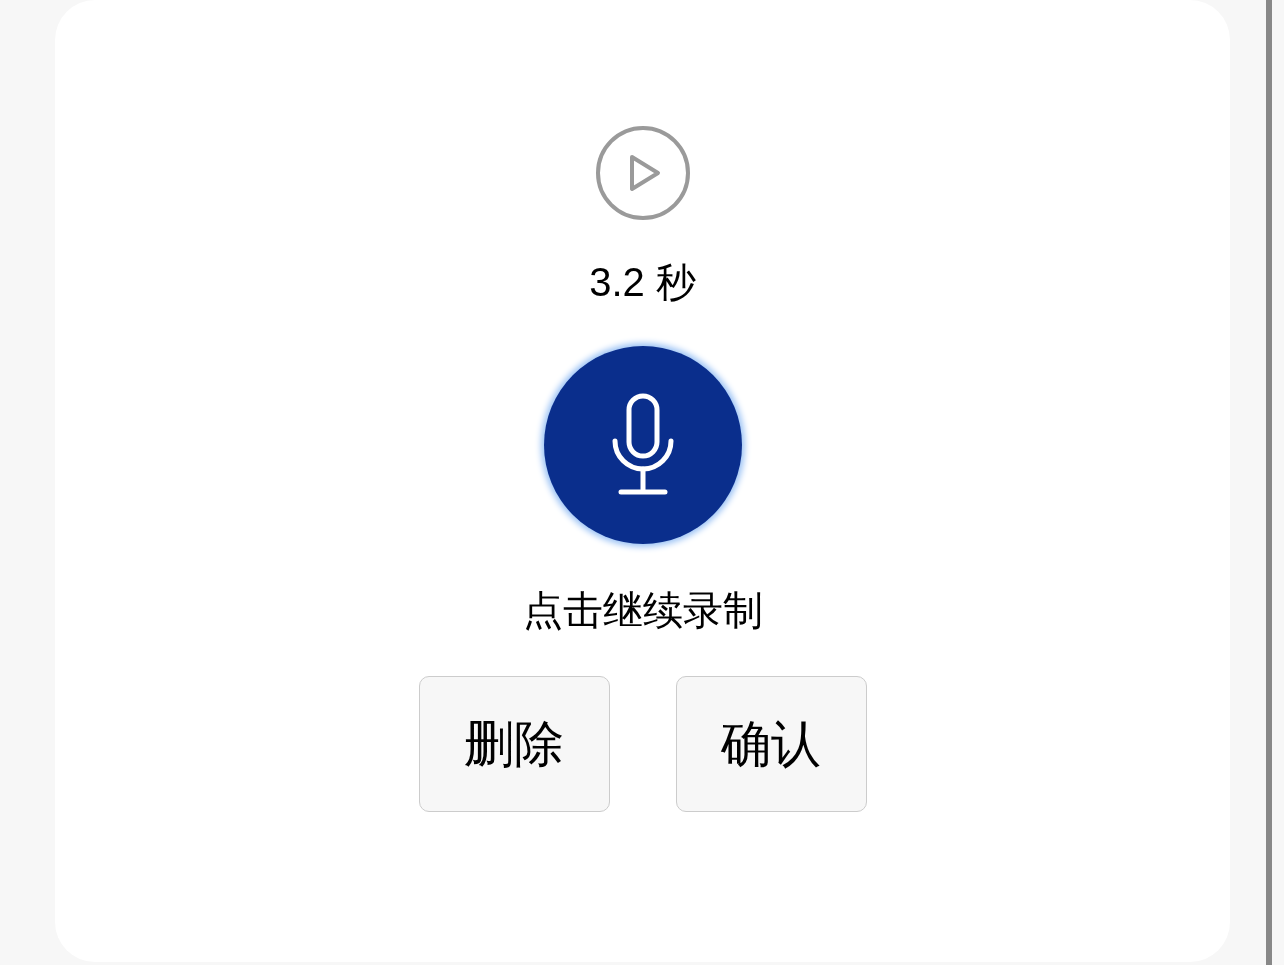 The width and height of the screenshot is (1284, 965). I want to click on action-button: 确认, so click(771, 744).